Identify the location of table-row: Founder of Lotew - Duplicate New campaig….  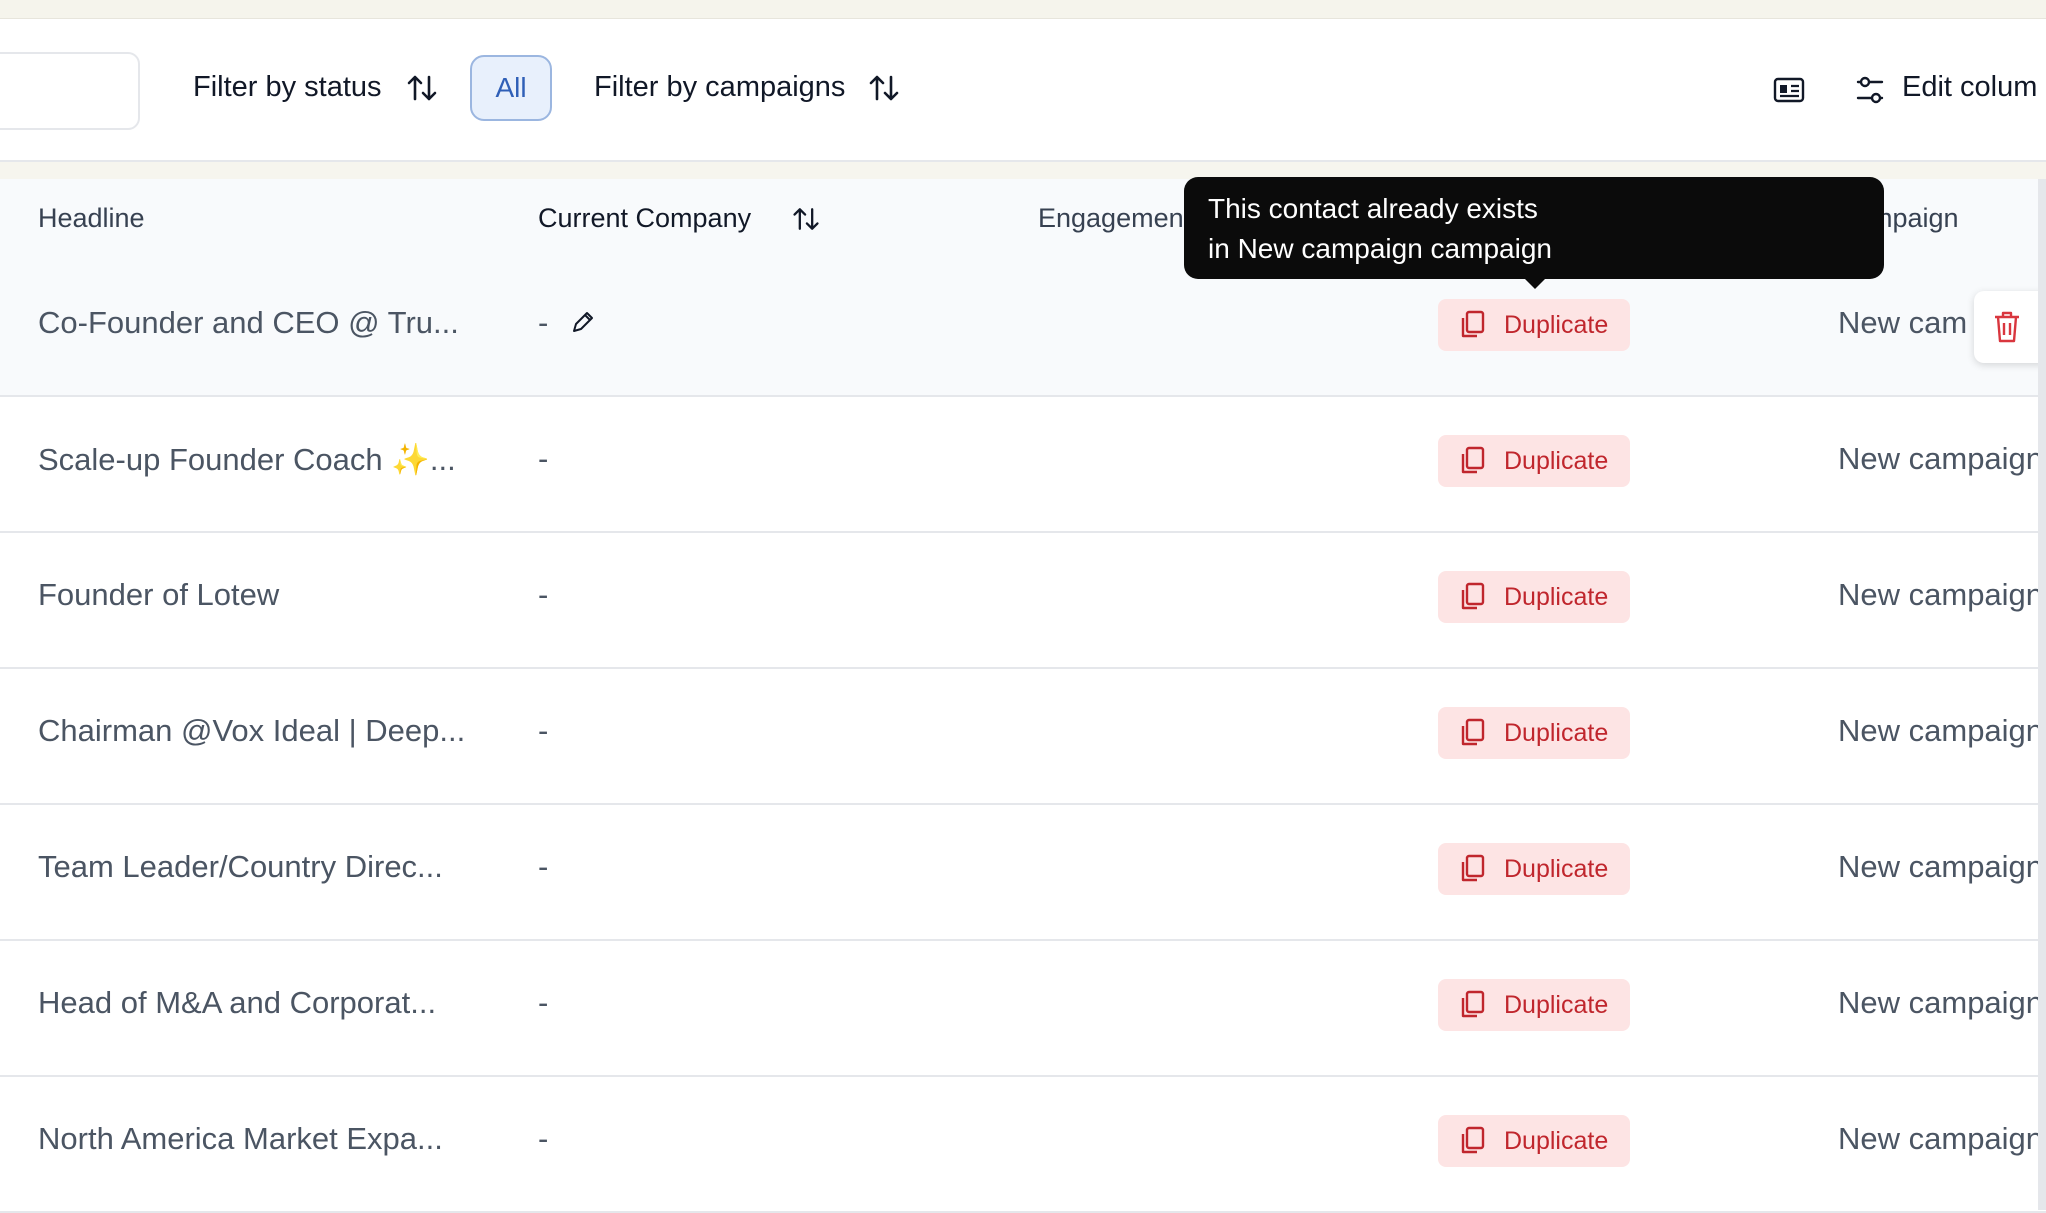
(1023, 601).